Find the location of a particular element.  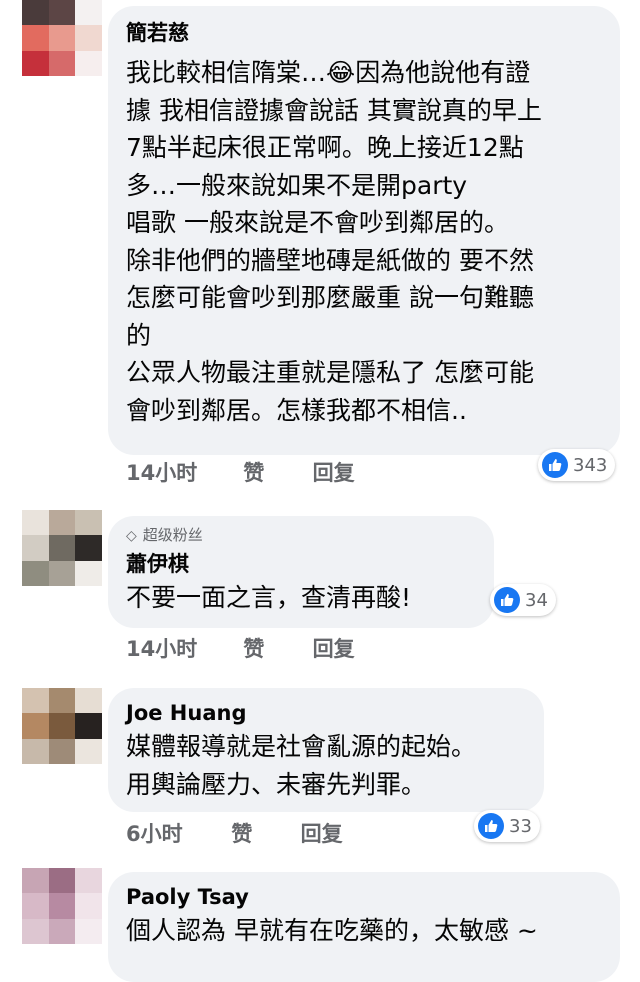

comment-bubble: Paoly Tsay 個人認為 早就有在吃藥的，太敏感 ~ is located at coordinates (364, 927).